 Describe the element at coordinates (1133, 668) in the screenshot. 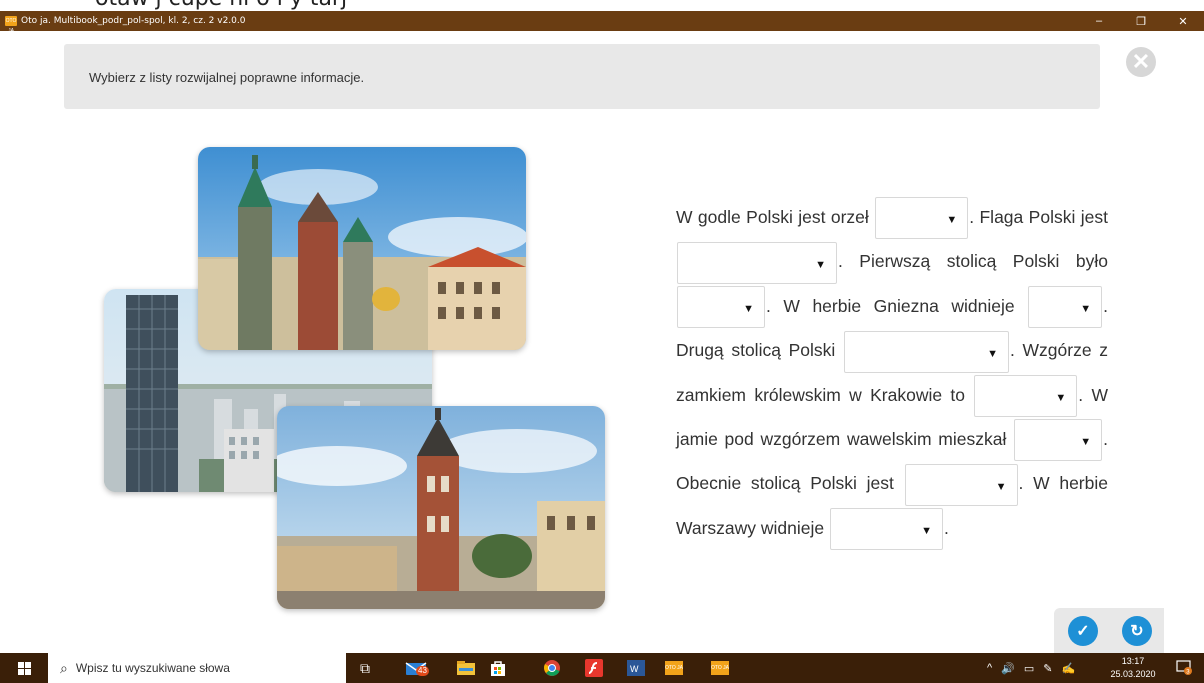

I see `clock: 13:17 25.03.2020` at that location.